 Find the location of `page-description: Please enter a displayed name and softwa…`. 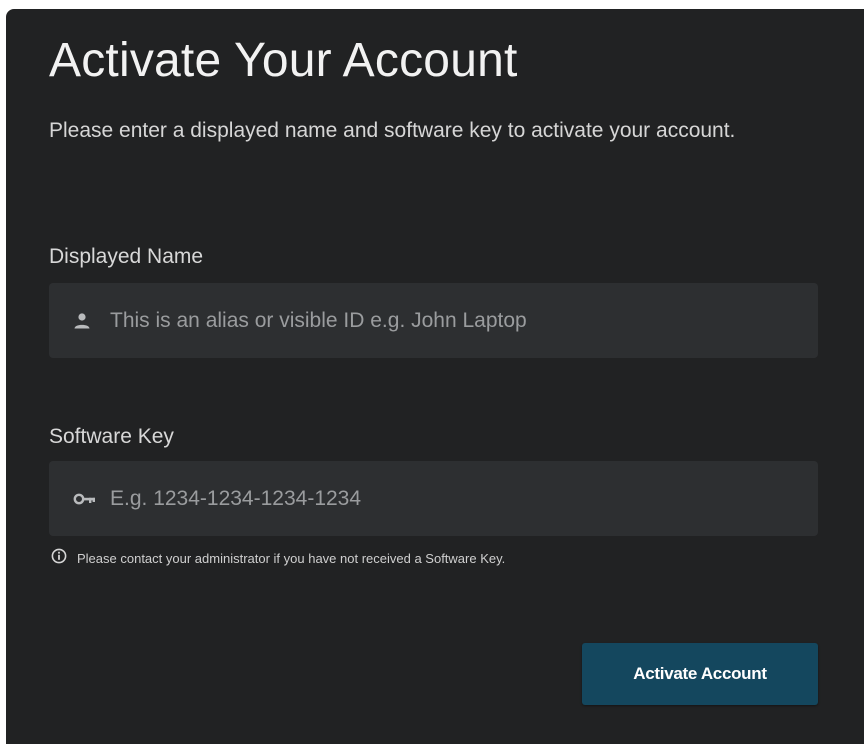

page-description: Please enter a displayed name and softwa… is located at coordinates (392, 130).